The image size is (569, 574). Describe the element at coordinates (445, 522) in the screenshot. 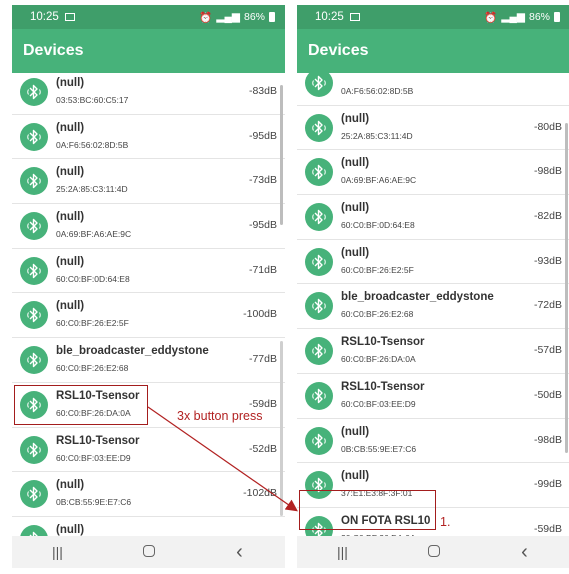

I see `step-number-annotation: 1.` at that location.